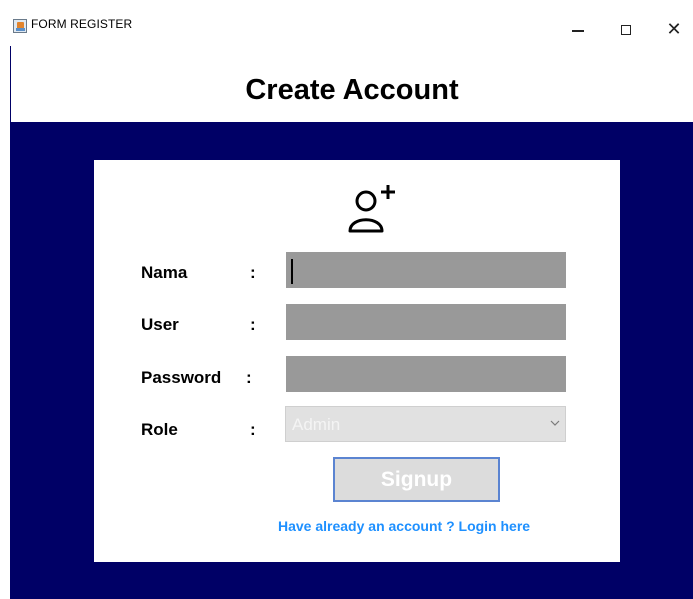  I want to click on text-caret, so click(292, 271).